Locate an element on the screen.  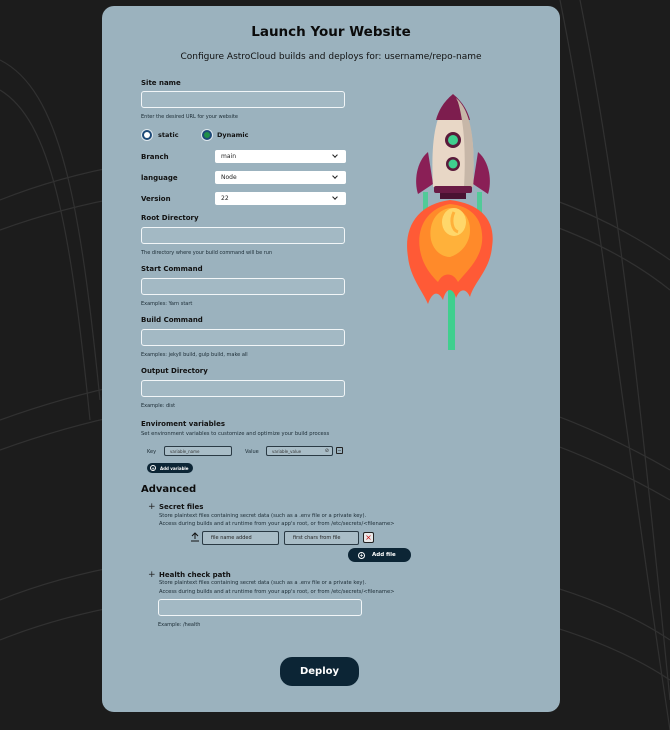
output-directory-hint: Example: dist is located at coordinates (158, 406).